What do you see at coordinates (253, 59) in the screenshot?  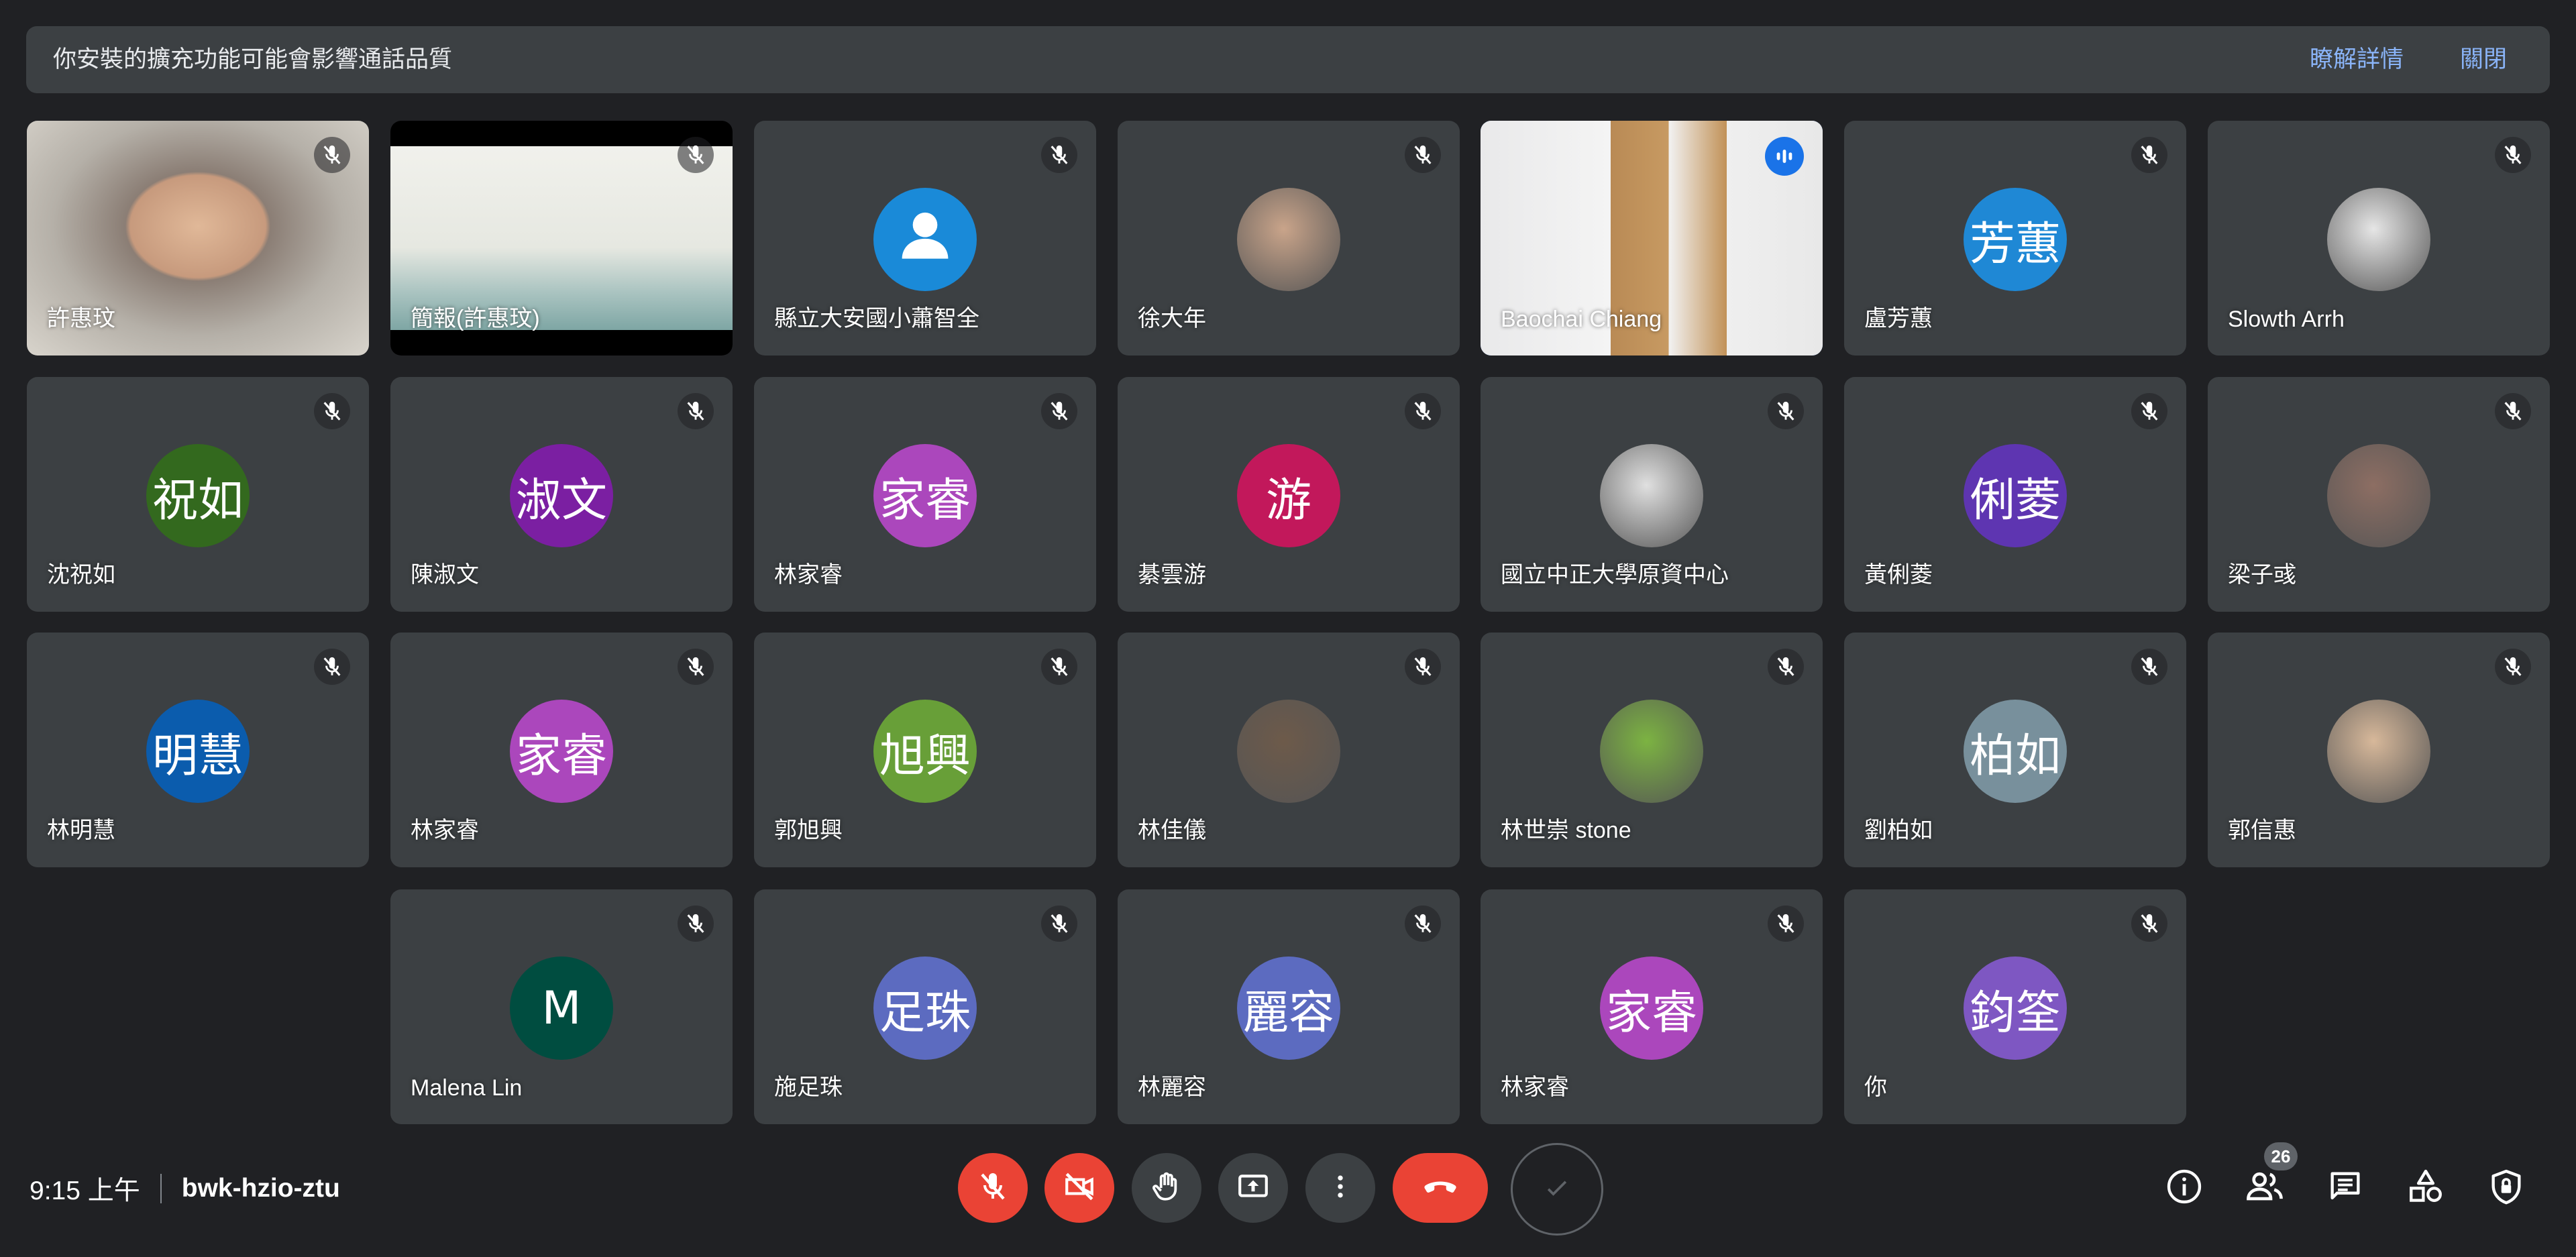 I see `banner-message: 你安裝的擴充功能可能會影響通話品質` at bounding box center [253, 59].